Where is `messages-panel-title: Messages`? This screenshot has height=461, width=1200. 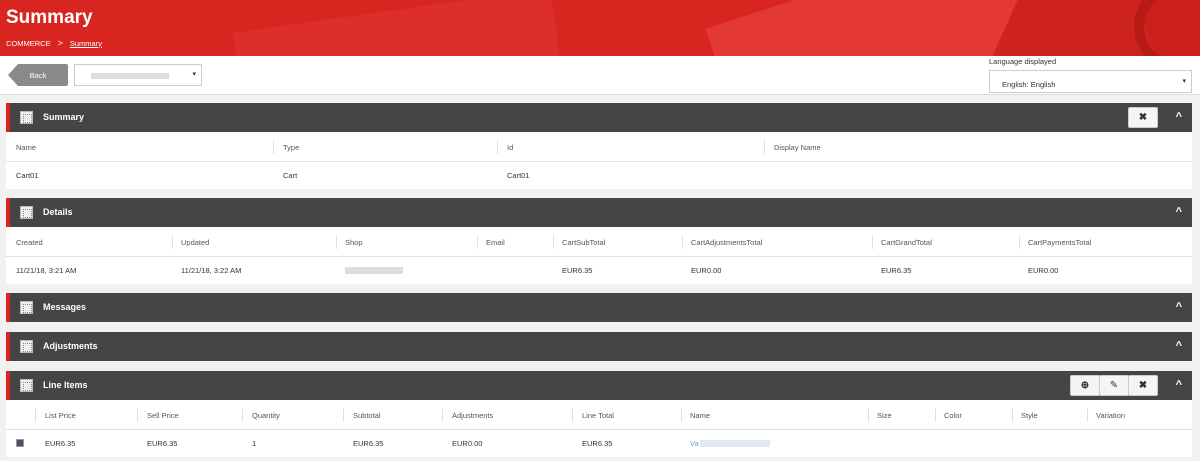
messages-panel-title: Messages is located at coordinates (65, 307).